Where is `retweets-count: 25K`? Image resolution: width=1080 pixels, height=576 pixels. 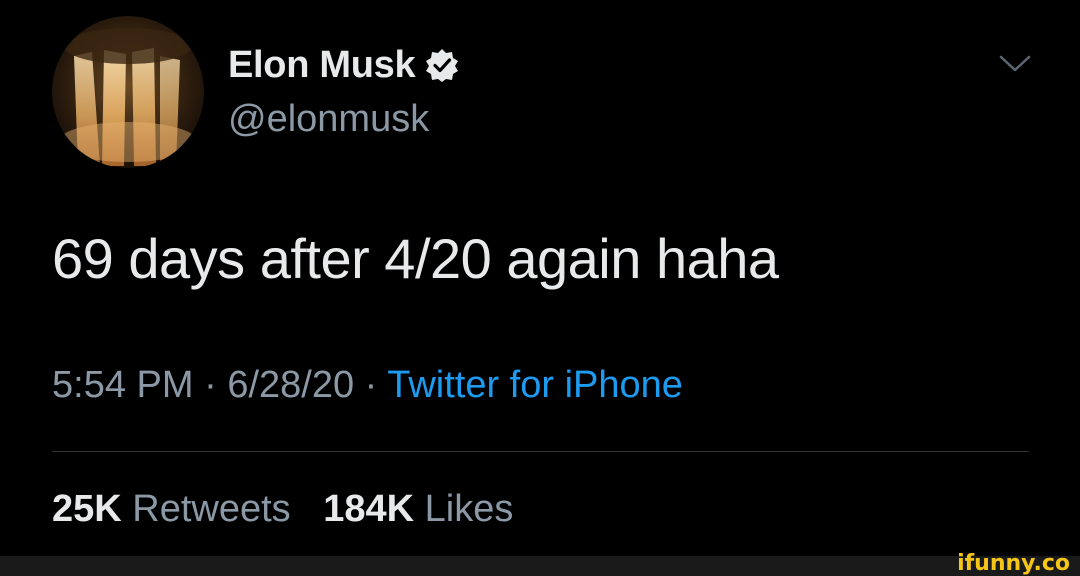
retweets-count: 25K is located at coordinates (87, 509).